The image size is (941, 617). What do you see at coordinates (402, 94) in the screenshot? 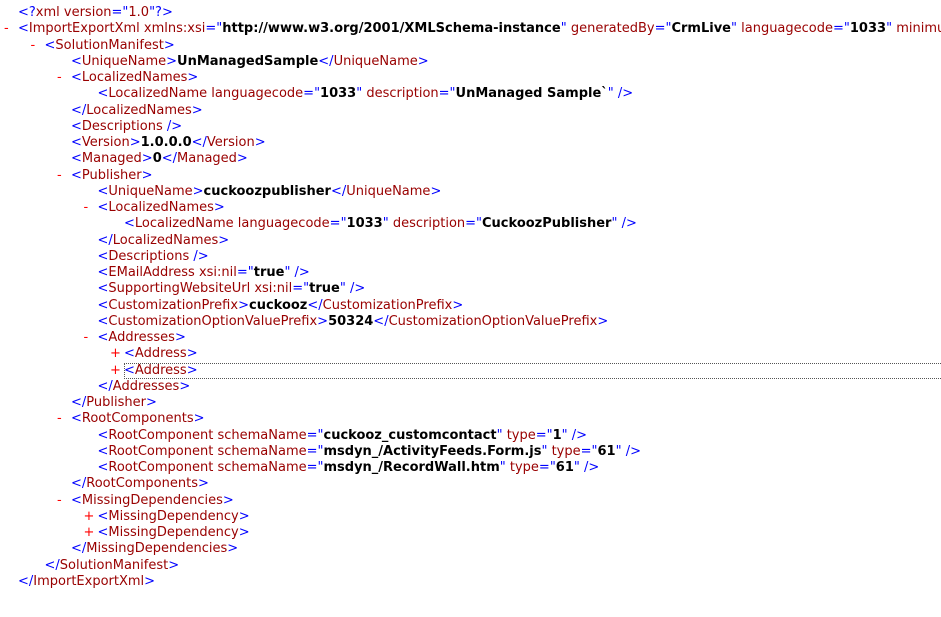
I see `xml-name: description` at bounding box center [402, 94].